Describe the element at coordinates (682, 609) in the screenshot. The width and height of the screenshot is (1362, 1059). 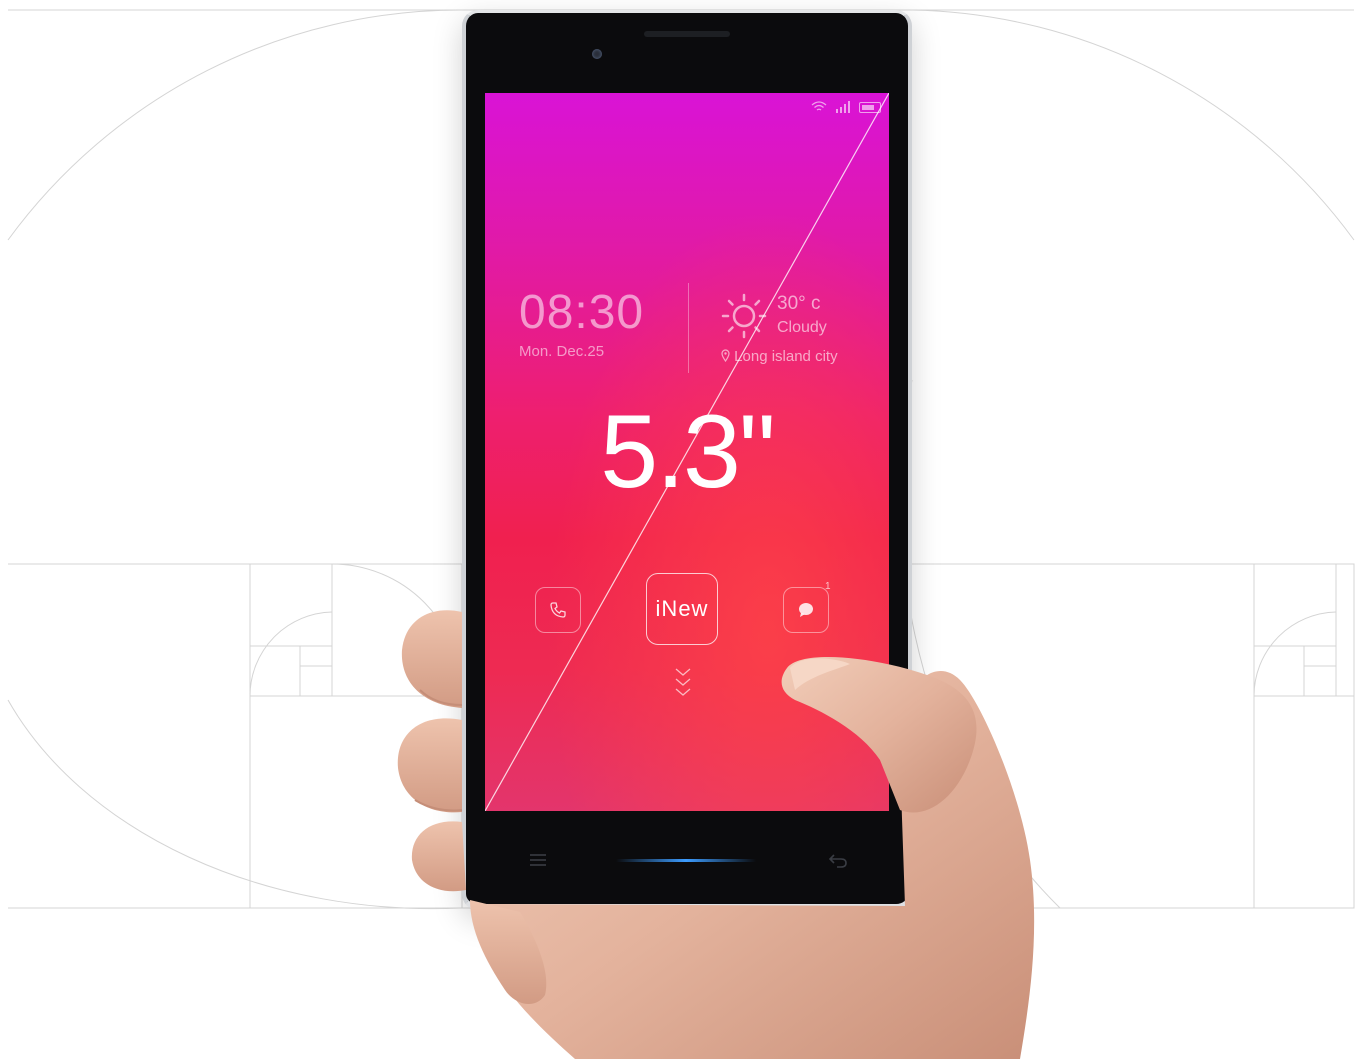
I see `inew-unlock-button: iNew` at that location.